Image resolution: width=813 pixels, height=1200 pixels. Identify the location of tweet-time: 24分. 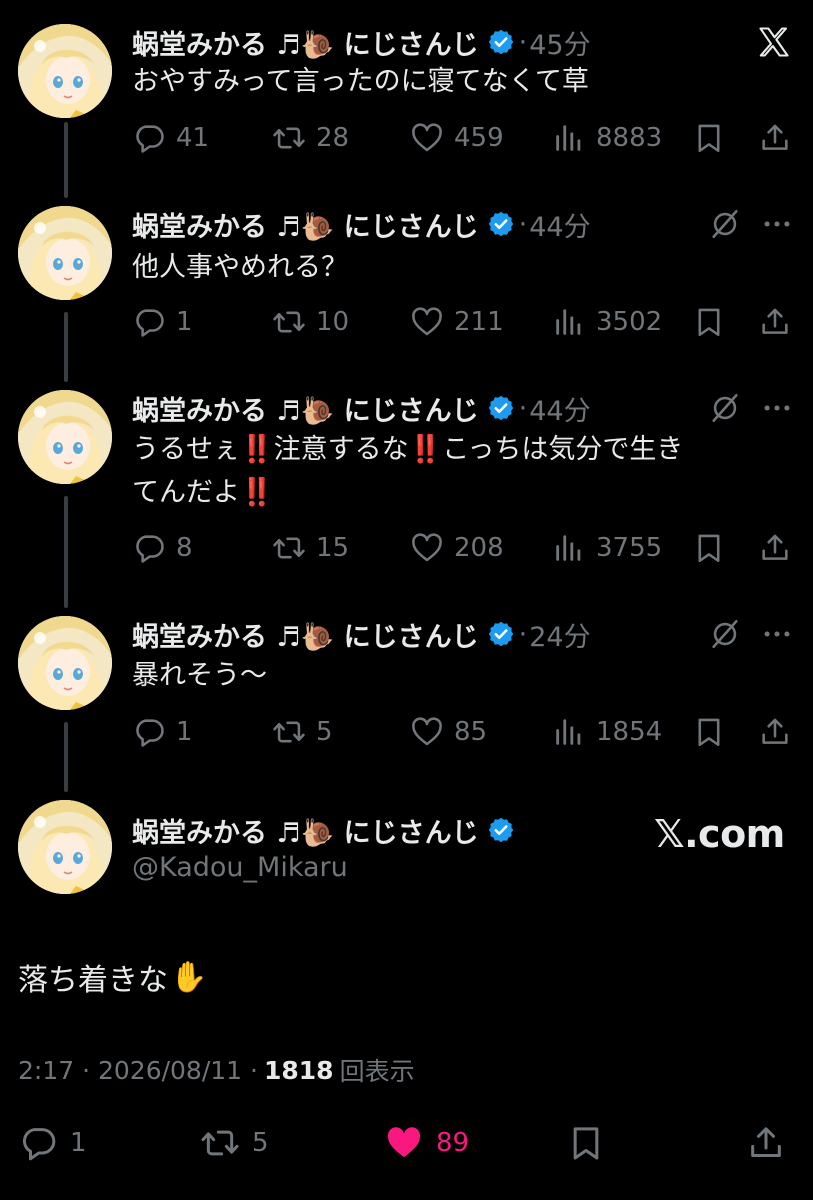
(559, 634).